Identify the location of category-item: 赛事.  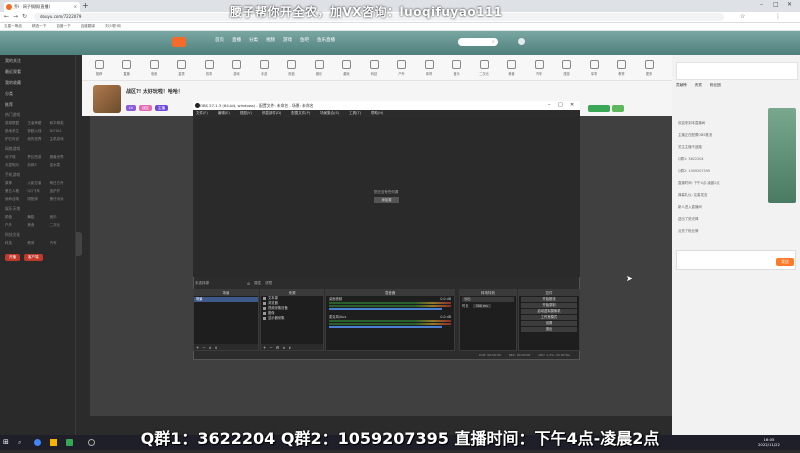
(209, 68).